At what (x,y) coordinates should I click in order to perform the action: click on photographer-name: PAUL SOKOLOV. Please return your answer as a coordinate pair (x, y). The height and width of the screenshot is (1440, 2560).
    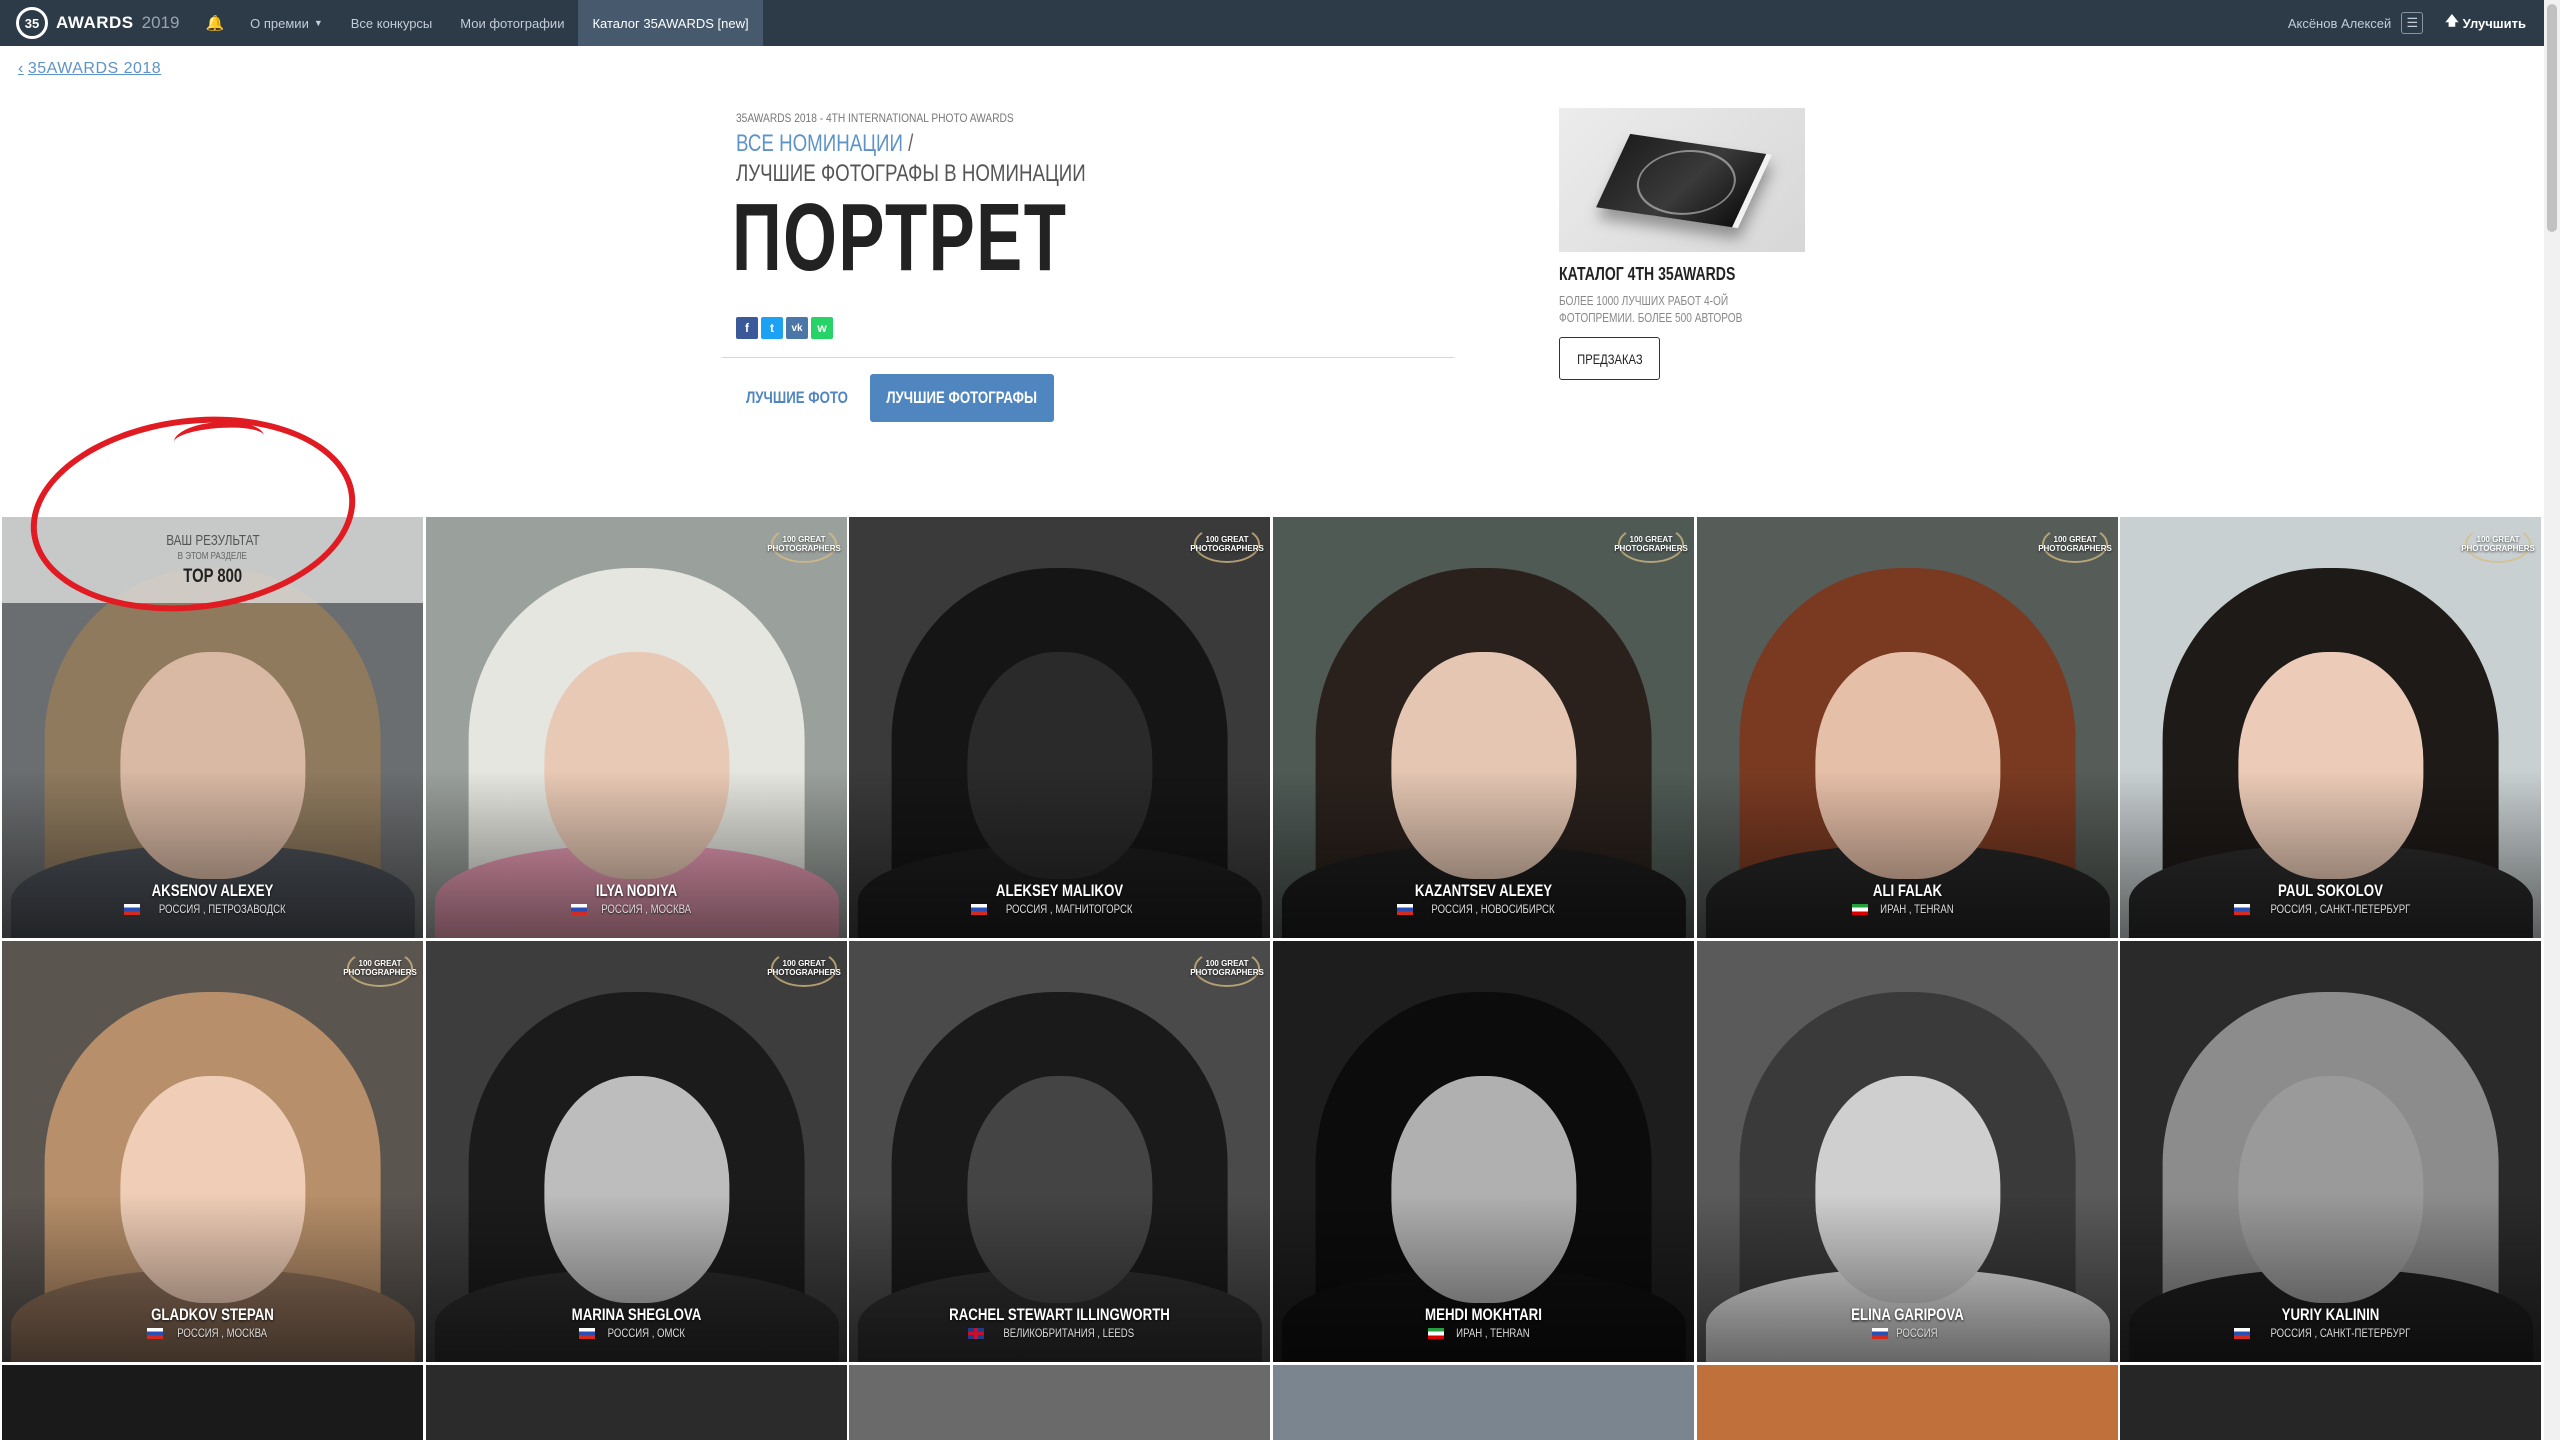
    Looking at the image, I should click on (2330, 891).